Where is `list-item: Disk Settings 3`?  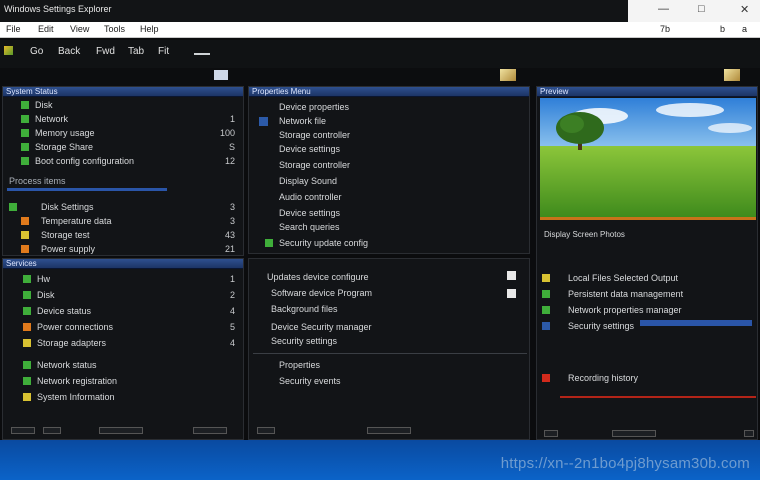 list-item: Disk Settings 3 is located at coordinates (123, 207).